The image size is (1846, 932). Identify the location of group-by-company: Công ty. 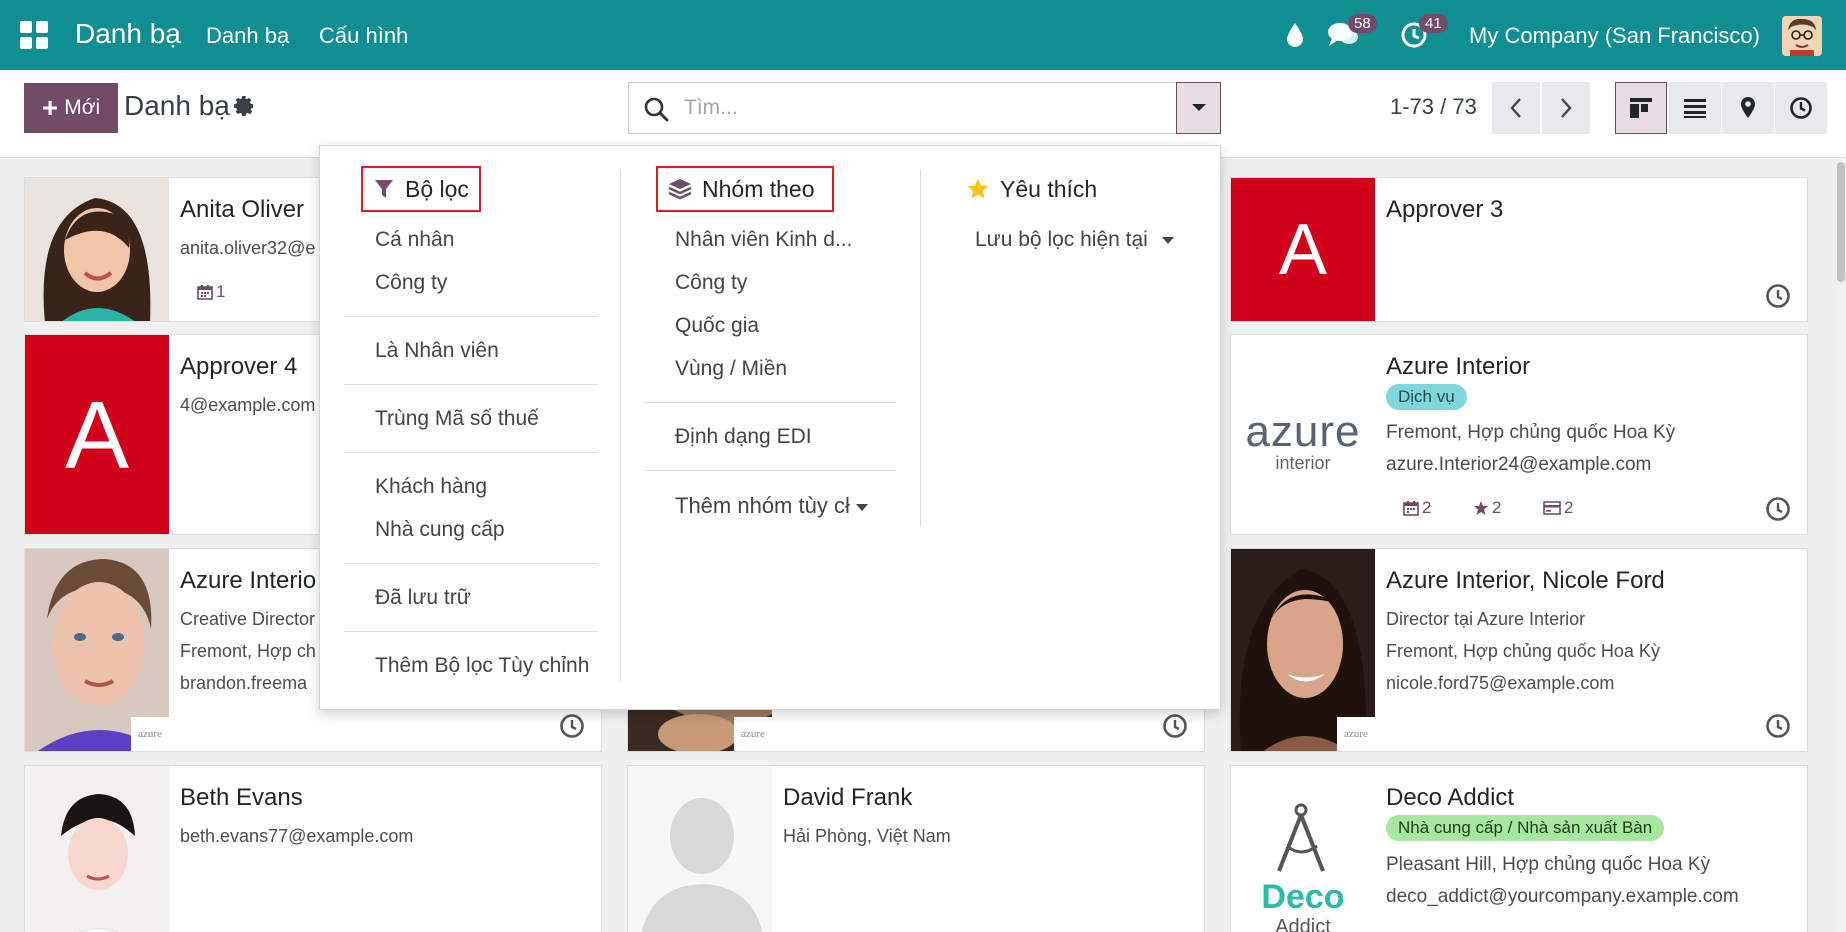
(711, 283).